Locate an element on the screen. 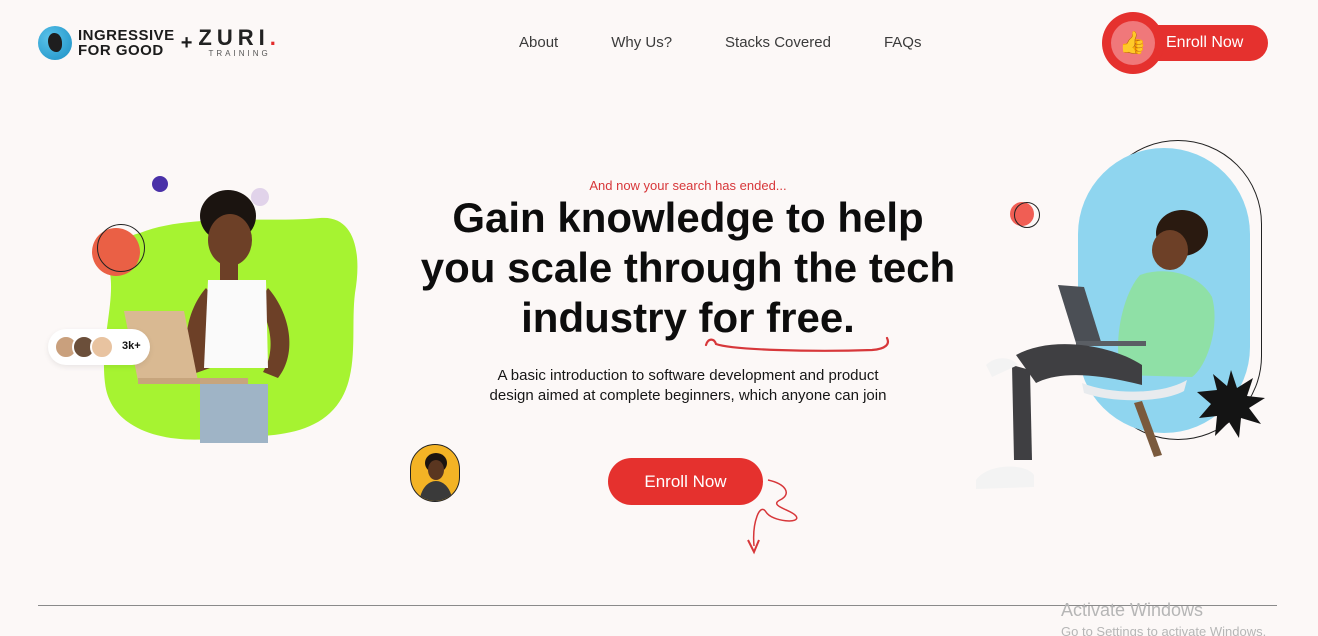 This screenshot has width=1318, height=636. nav-about: About is located at coordinates (538, 42).